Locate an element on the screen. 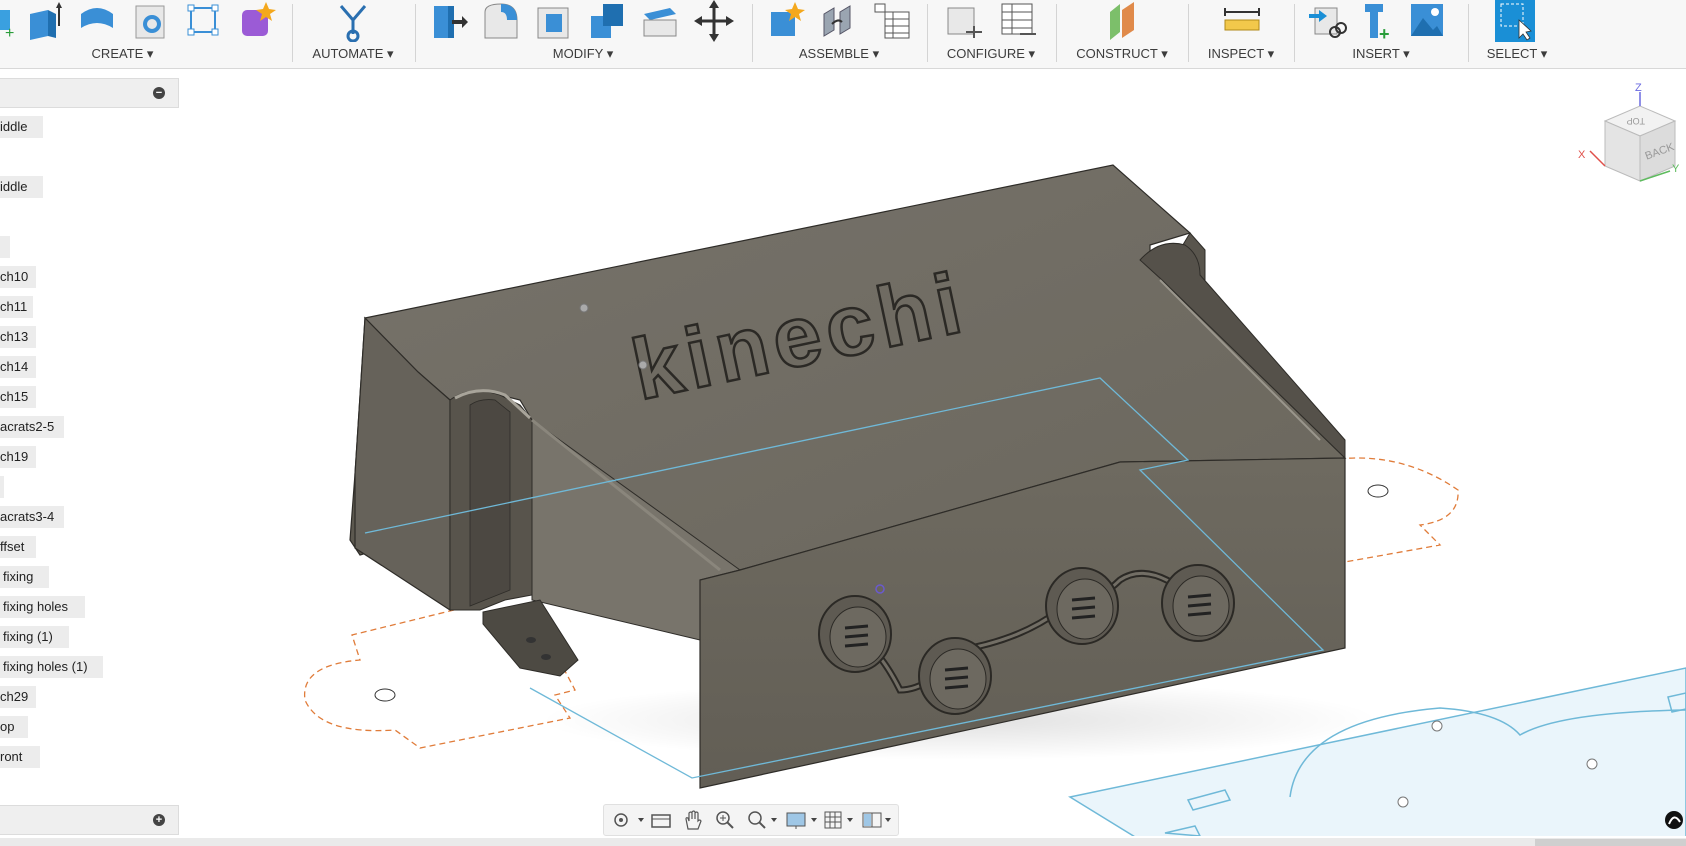 Image resolution: width=1686 pixels, height=846 pixels. table-icon is located at coordinates (891, 21).